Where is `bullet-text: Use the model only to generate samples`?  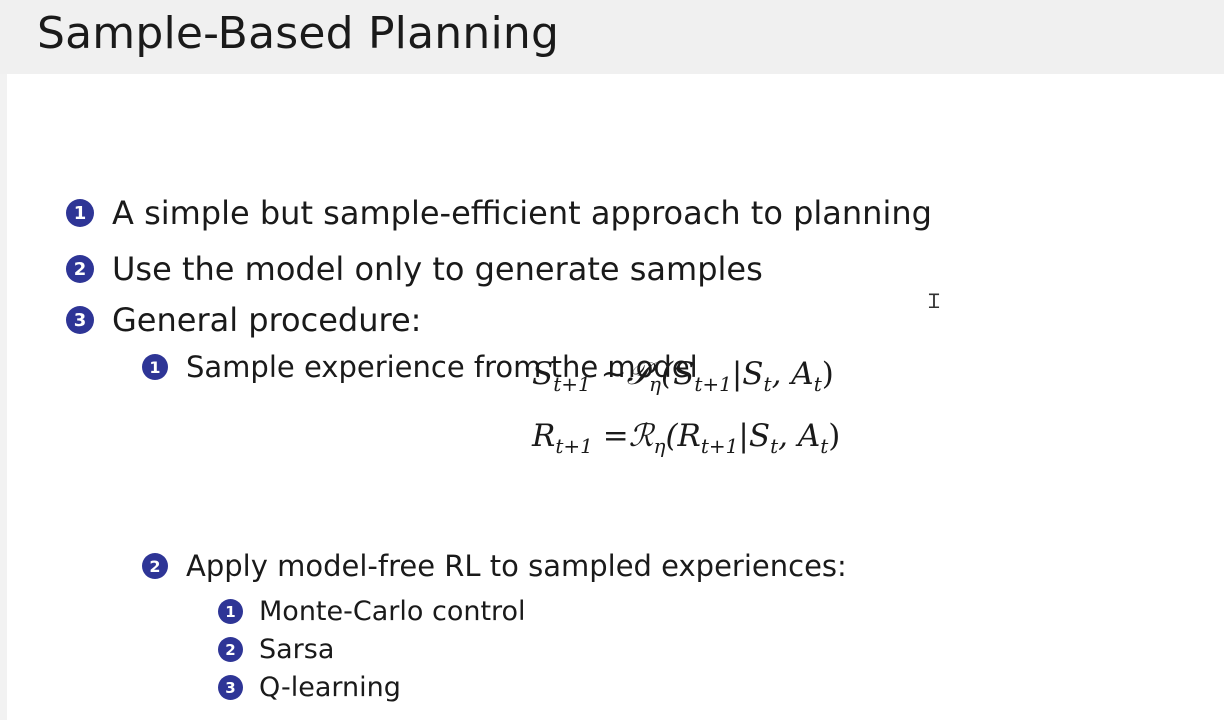 bullet-text: Use the model only to generate samples is located at coordinates (437, 269).